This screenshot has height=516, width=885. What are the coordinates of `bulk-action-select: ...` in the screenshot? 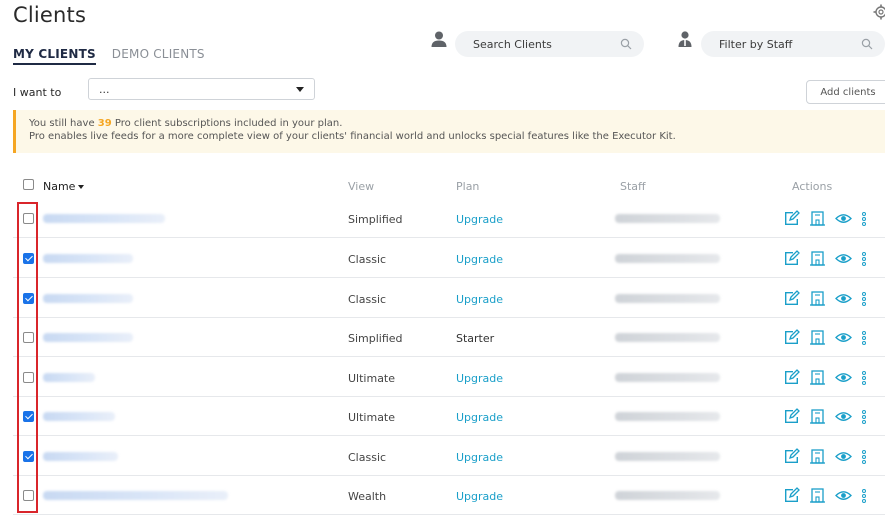 It's located at (201, 89).